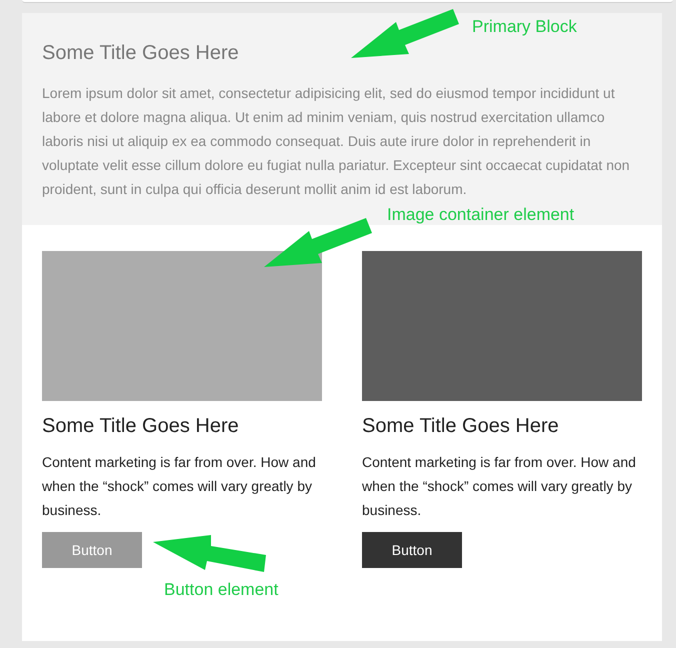  What do you see at coordinates (221, 590) in the screenshot?
I see `annotation-label: Button element` at bounding box center [221, 590].